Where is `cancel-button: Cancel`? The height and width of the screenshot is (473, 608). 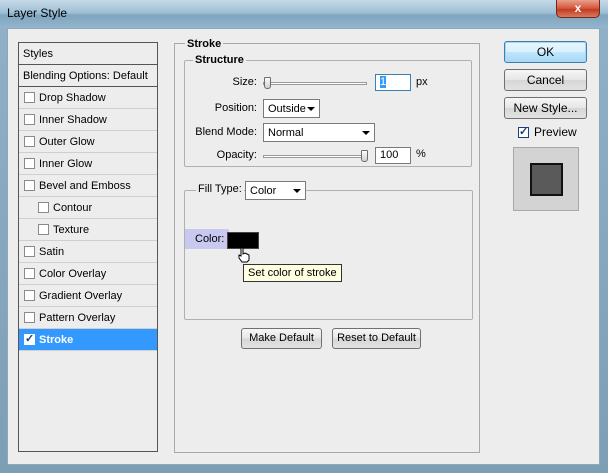 cancel-button: Cancel is located at coordinates (545, 80).